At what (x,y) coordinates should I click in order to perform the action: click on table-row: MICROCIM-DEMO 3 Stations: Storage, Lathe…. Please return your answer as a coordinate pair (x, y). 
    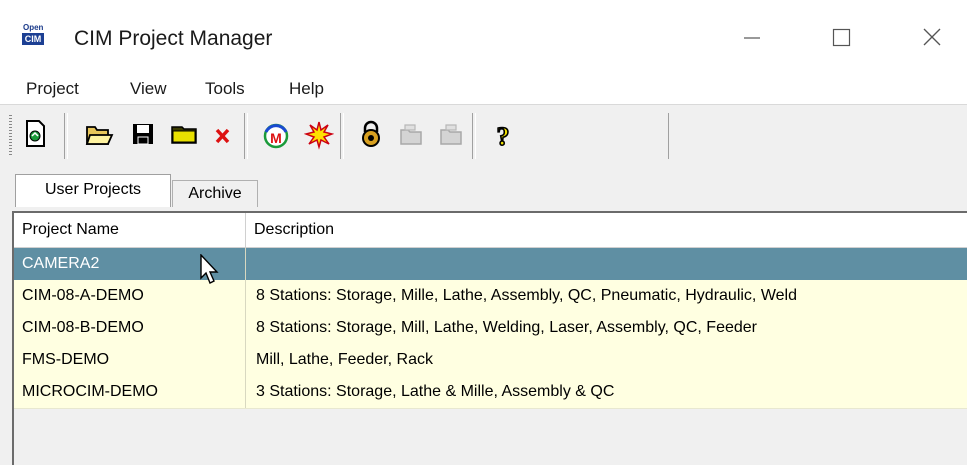
    Looking at the image, I should click on (490, 392).